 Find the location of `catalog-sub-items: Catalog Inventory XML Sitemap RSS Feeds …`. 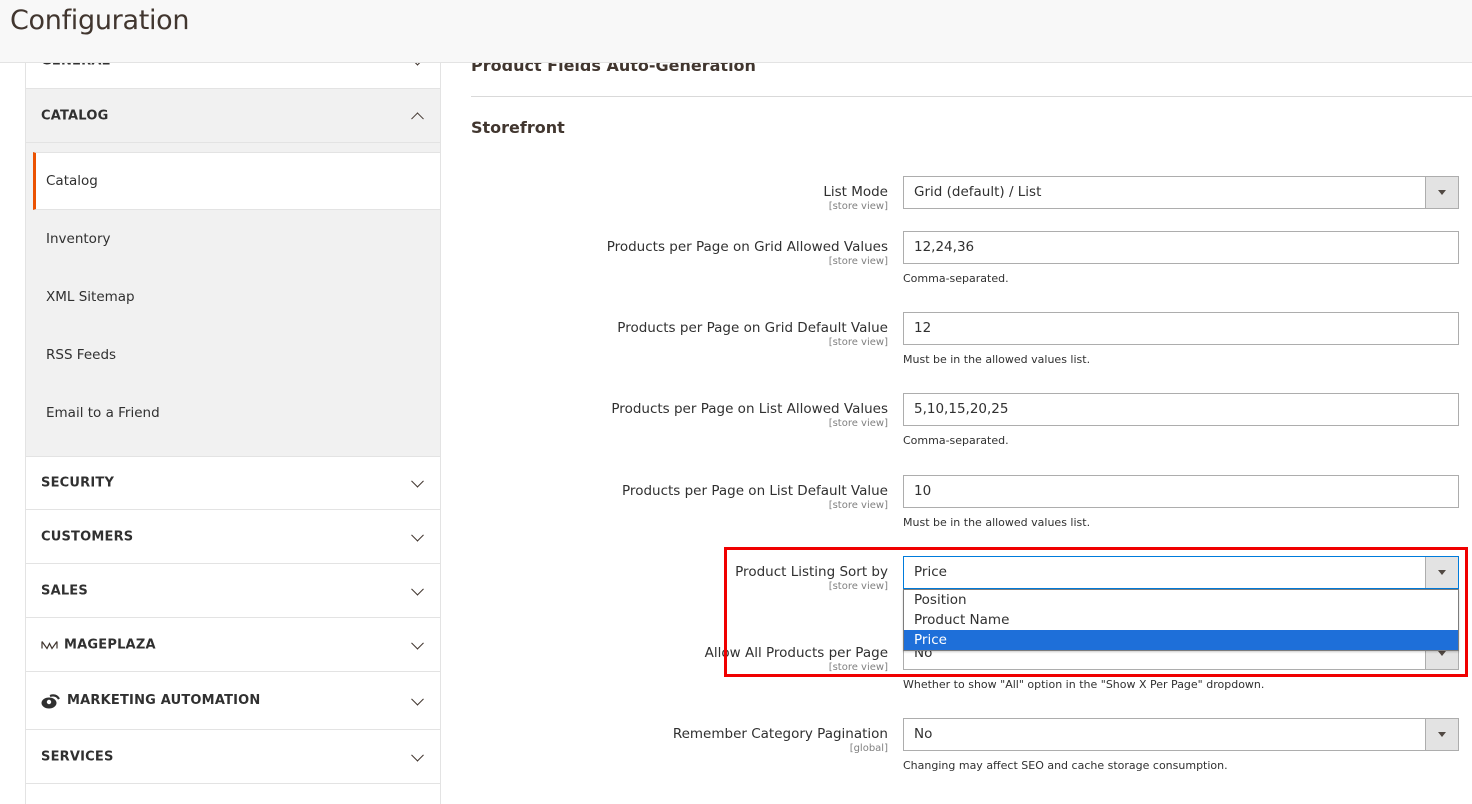

catalog-sub-items: Catalog Inventory XML Sitemap RSS Feeds … is located at coordinates (233, 299).